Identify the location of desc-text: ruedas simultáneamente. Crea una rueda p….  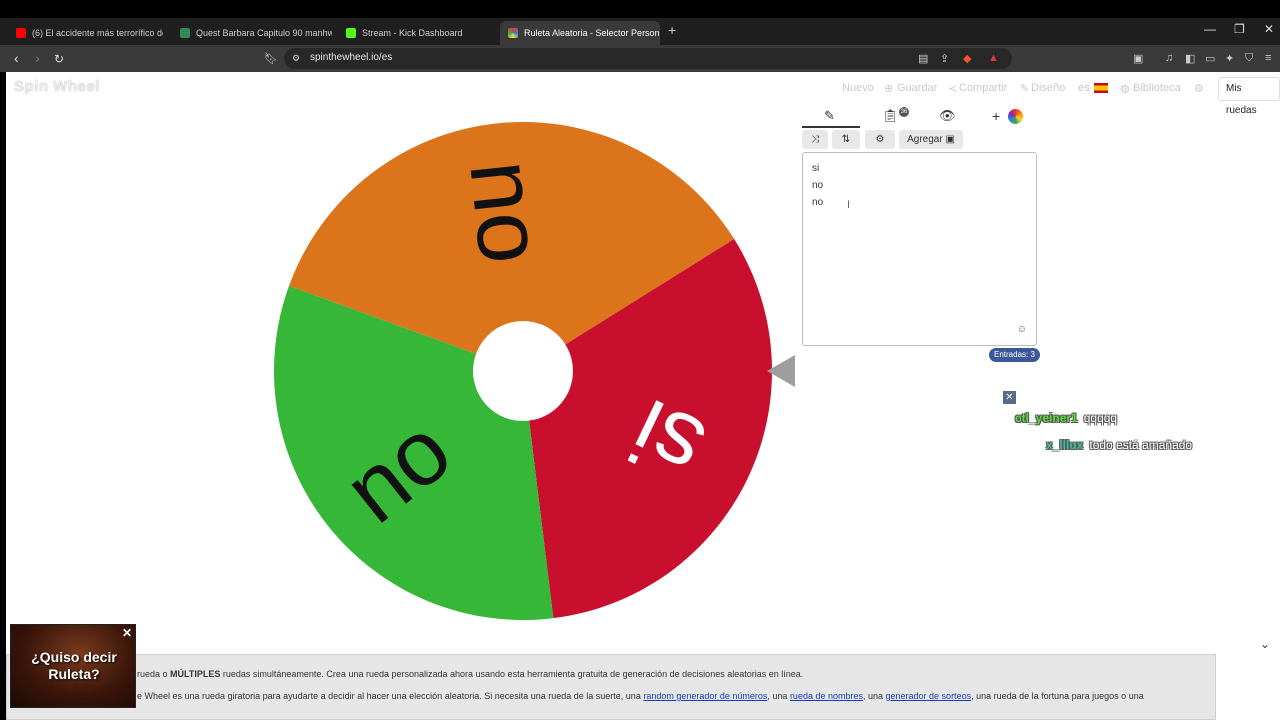
(512, 674).